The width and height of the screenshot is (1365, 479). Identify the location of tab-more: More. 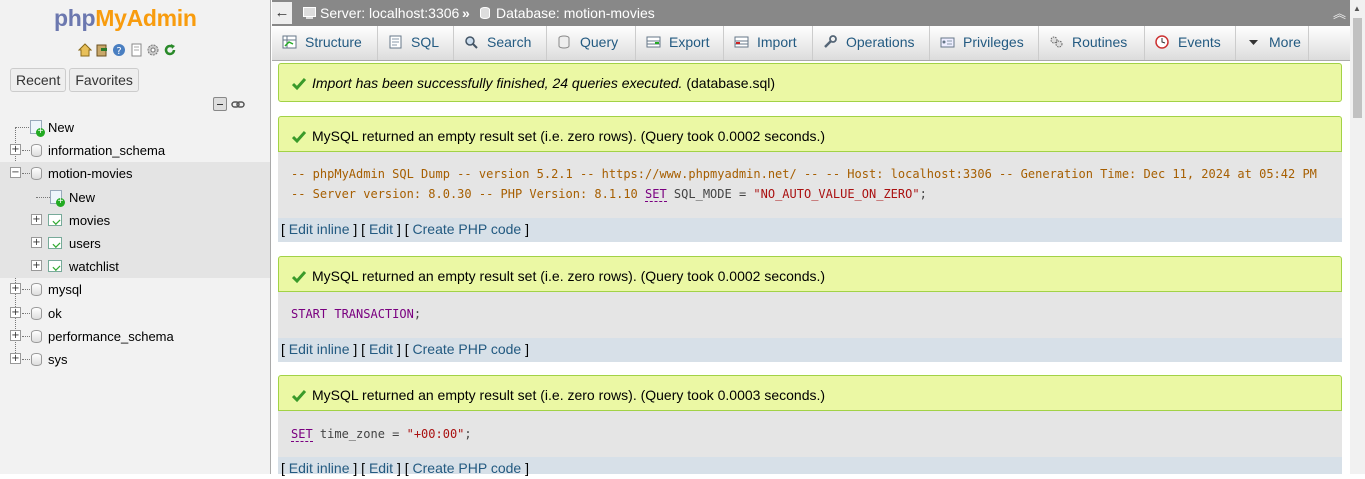
(1272, 43).